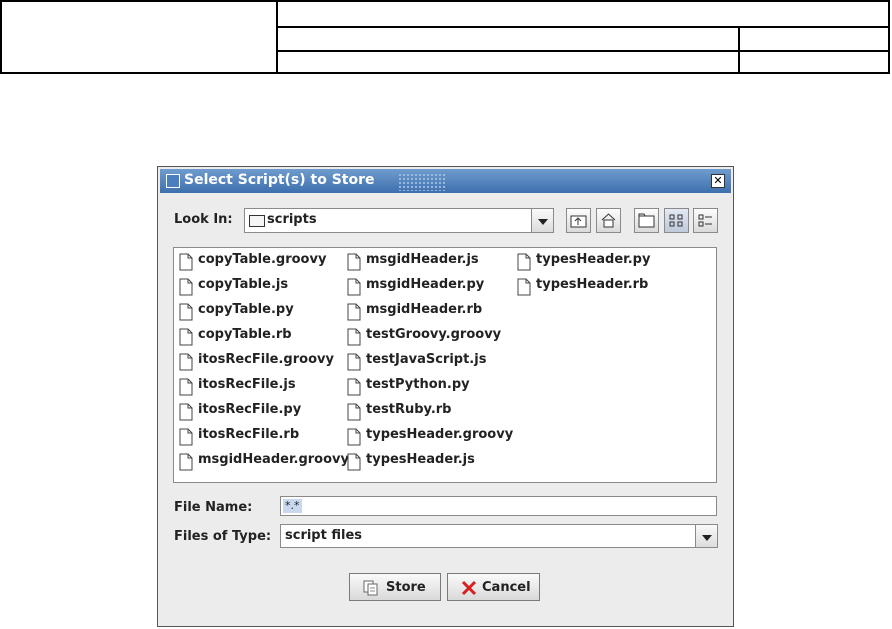 This screenshot has height=629, width=892. I want to click on titlebar-grip, so click(422, 182).